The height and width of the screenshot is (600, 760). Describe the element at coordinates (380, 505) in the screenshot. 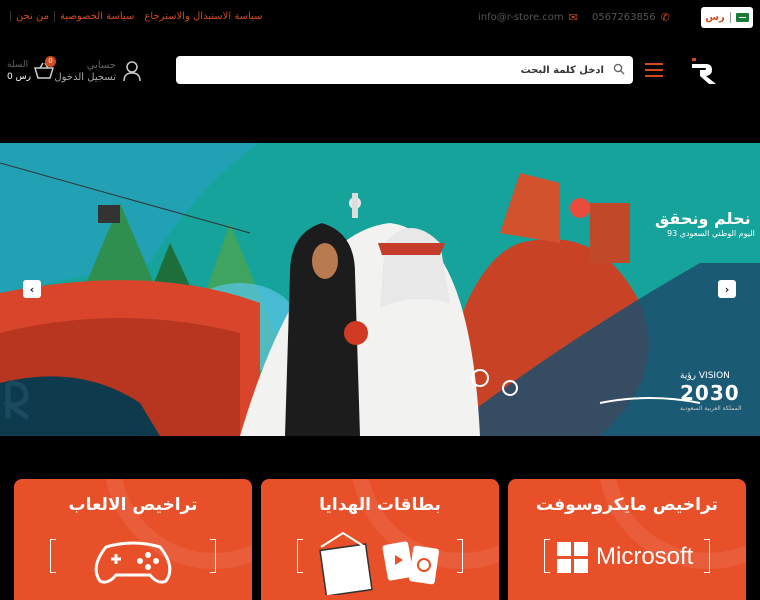

I see `card-title: بطاقات الهدايا` at that location.